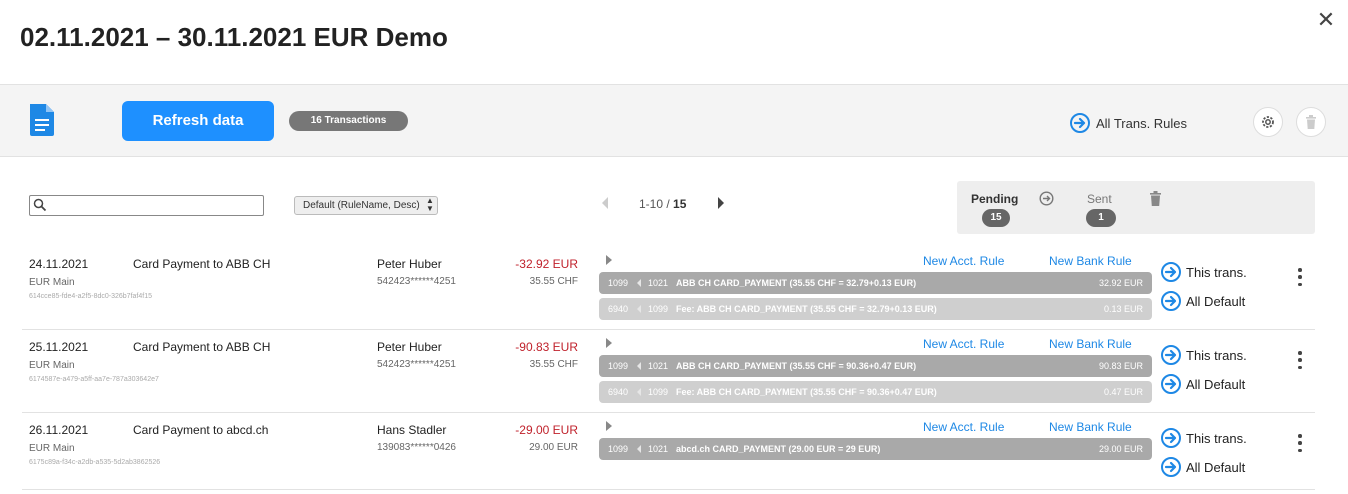  Describe the element at coordinates (1123, 392) in the screenshot. I see `booking-amount: 0.47 EUR` at that location.